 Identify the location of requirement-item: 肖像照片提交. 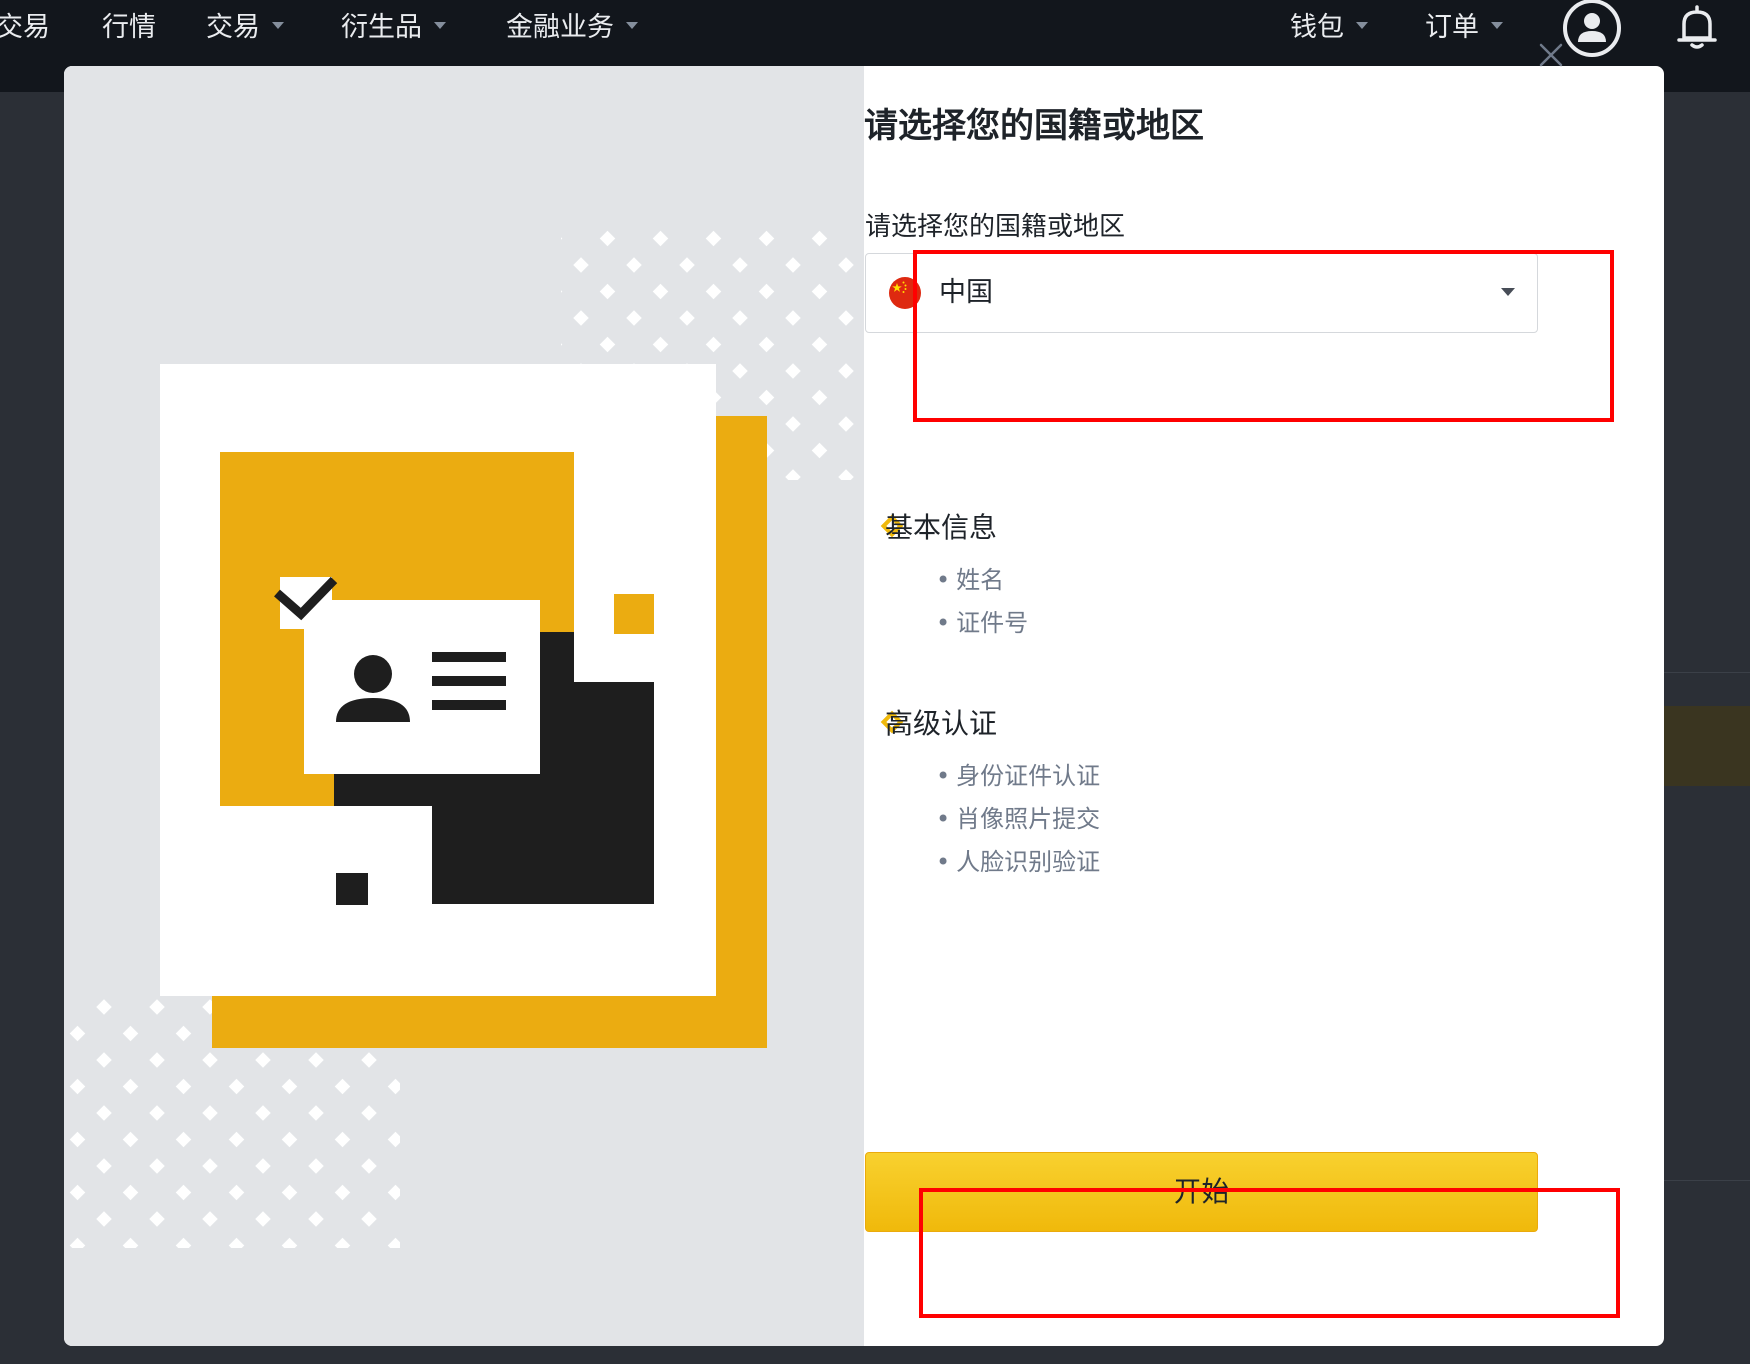
(1018, 816).